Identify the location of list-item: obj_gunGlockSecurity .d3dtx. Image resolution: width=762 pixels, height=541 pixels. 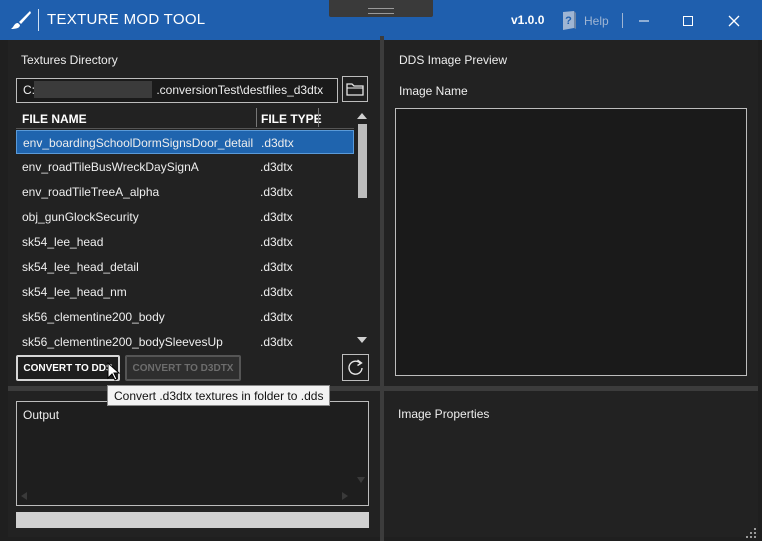
(185, 217).